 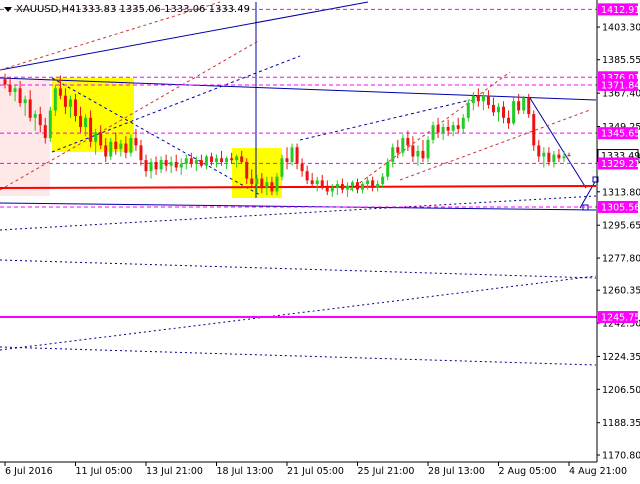 I want to click on y-tick-label: 1403.30, so click(x=621, y=28).